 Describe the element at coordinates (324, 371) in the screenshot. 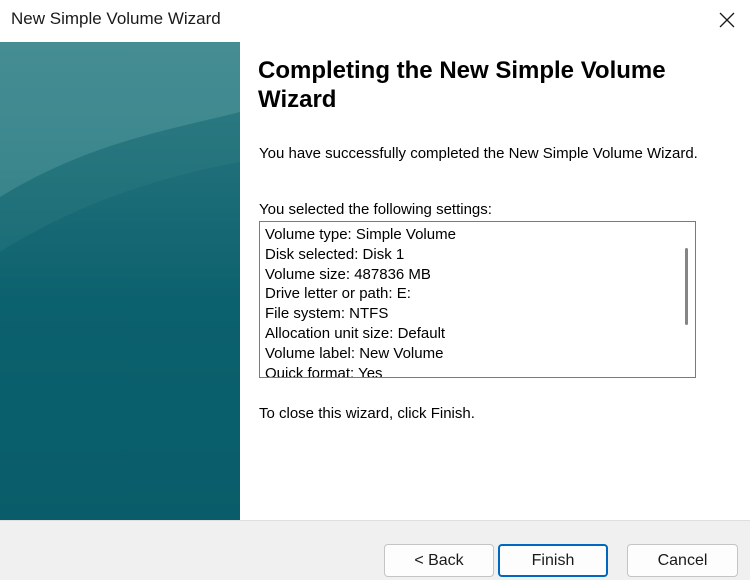

I see `setting-line: Quick format: Yes` at that location.